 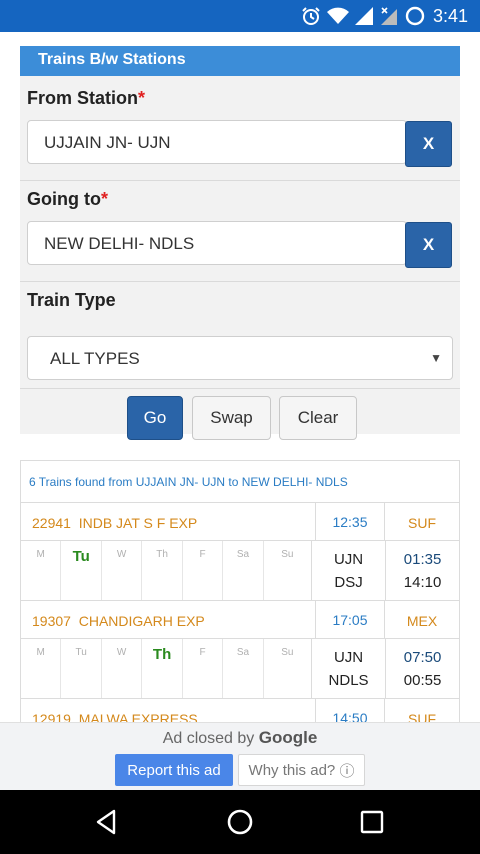 What do you see at coordinates (71, 300) in the screenshot?
I see `train-type-label: Train Type` at bounding box center [71, 300].